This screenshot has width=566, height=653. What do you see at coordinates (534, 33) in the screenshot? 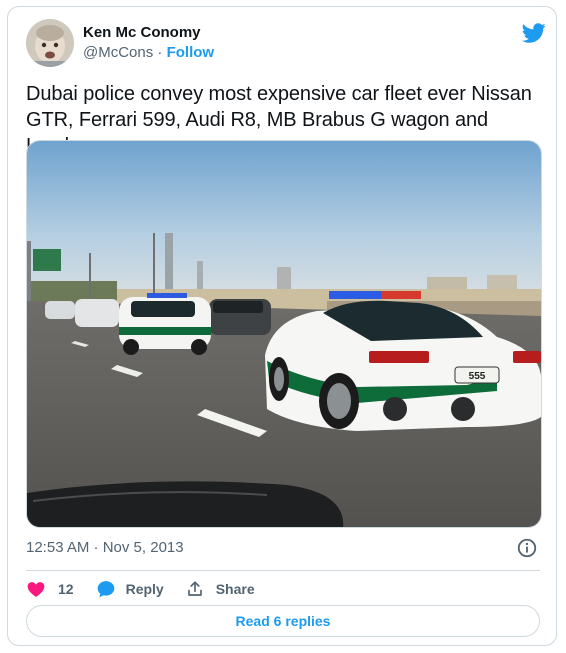
I see `twitter-bird-icon` at bounding box center [534, 33].